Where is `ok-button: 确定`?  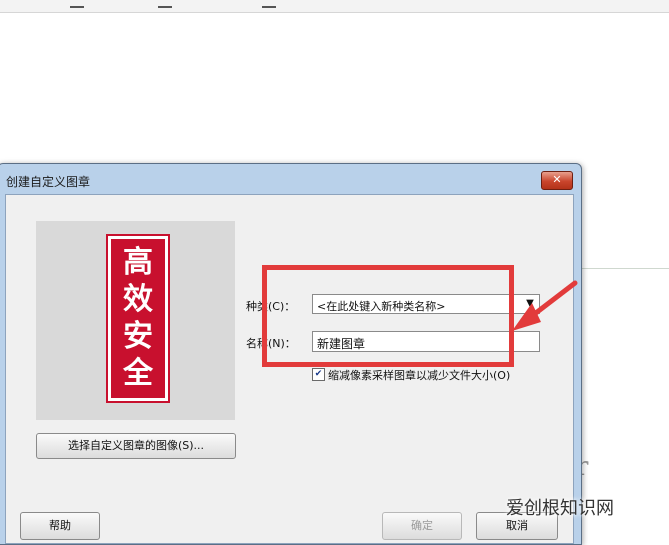 ok-button: 确定 is located at coordinates (422, 526).